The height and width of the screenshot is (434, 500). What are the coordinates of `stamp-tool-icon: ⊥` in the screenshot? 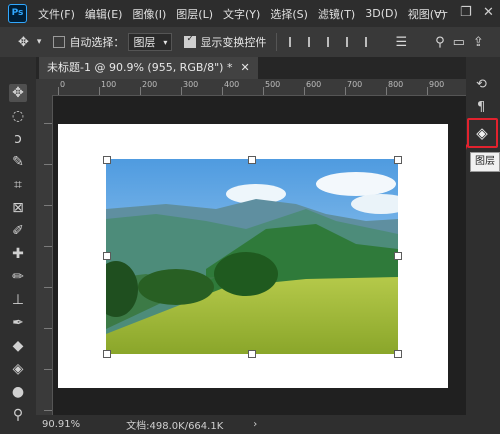 It's located at (18, 300).